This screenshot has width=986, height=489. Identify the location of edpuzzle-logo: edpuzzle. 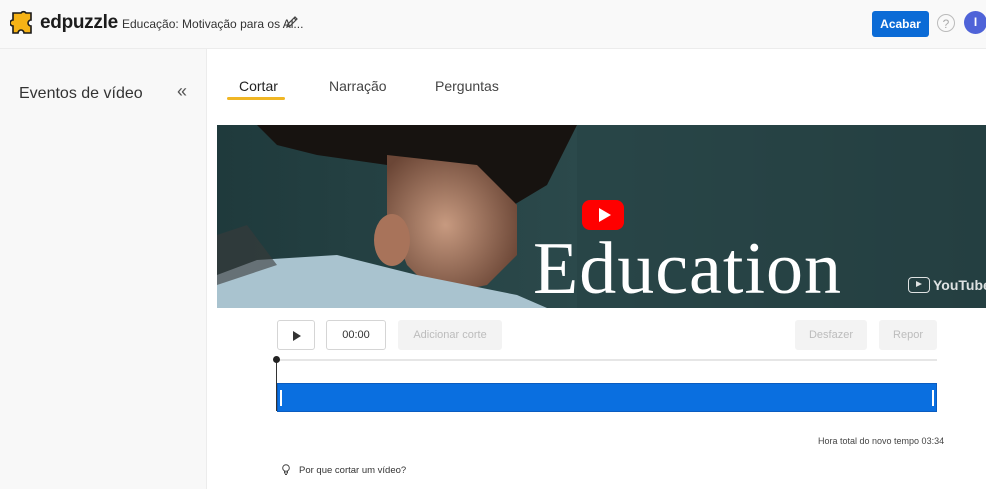
(64, 23).